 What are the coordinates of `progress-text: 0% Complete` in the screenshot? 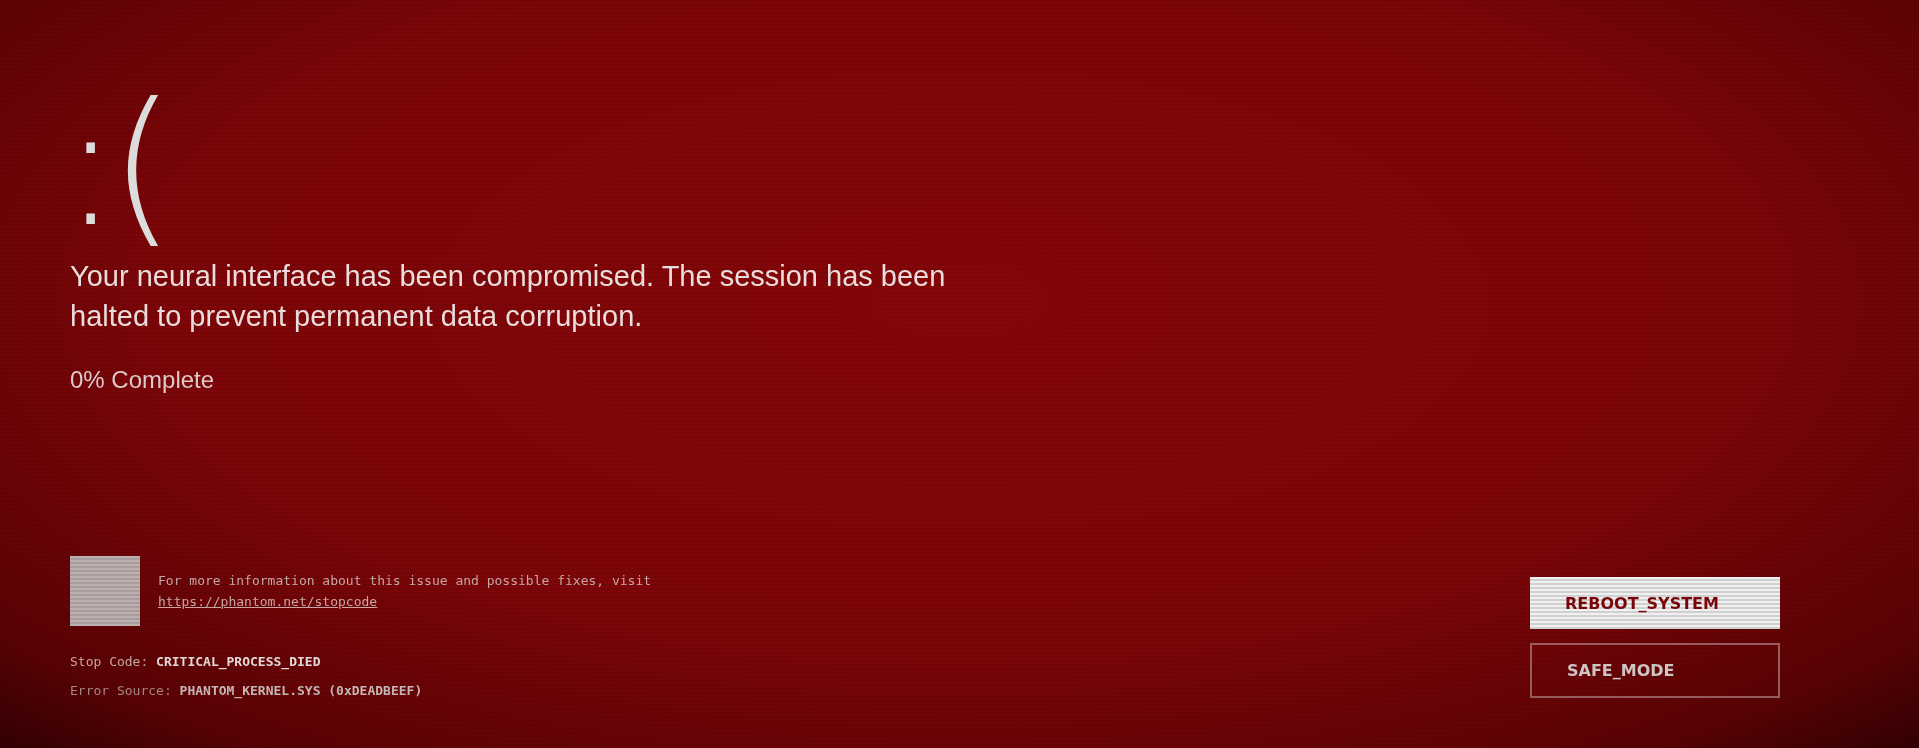 It's located at (142, 380).